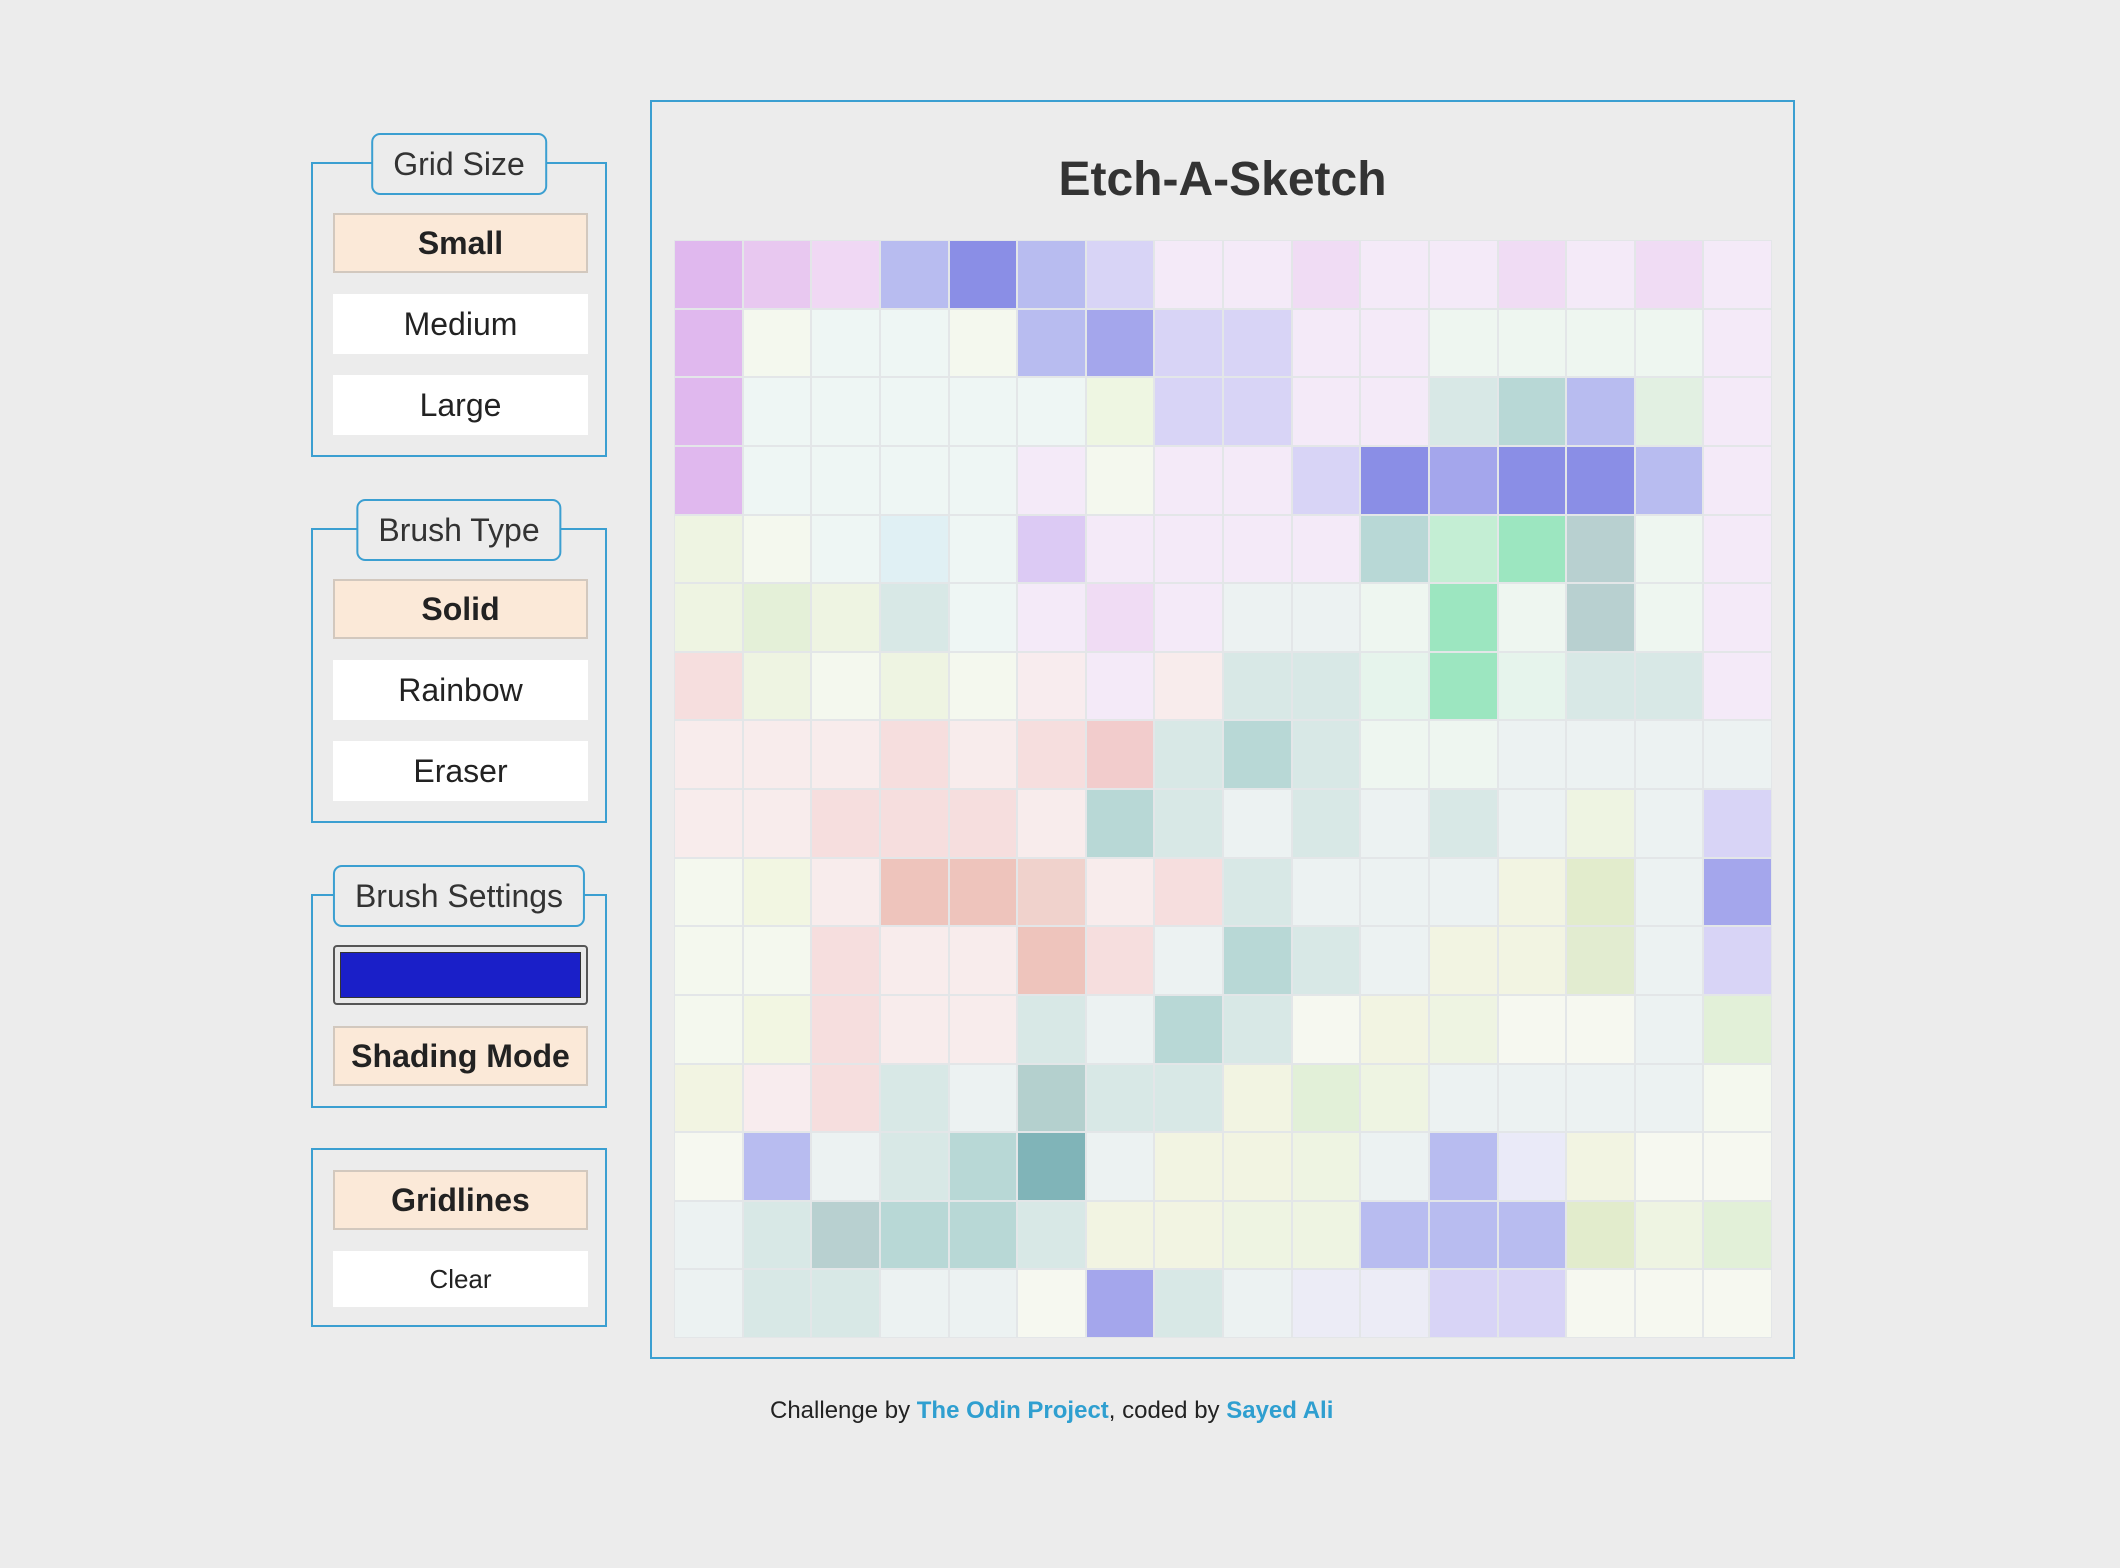 The height and width of the screenshot is (1568, 2120). What do you see at coordinates (460, 1279) in the screenshot?
I see `clear-button: Clear` at bounding box center [460, 1279].